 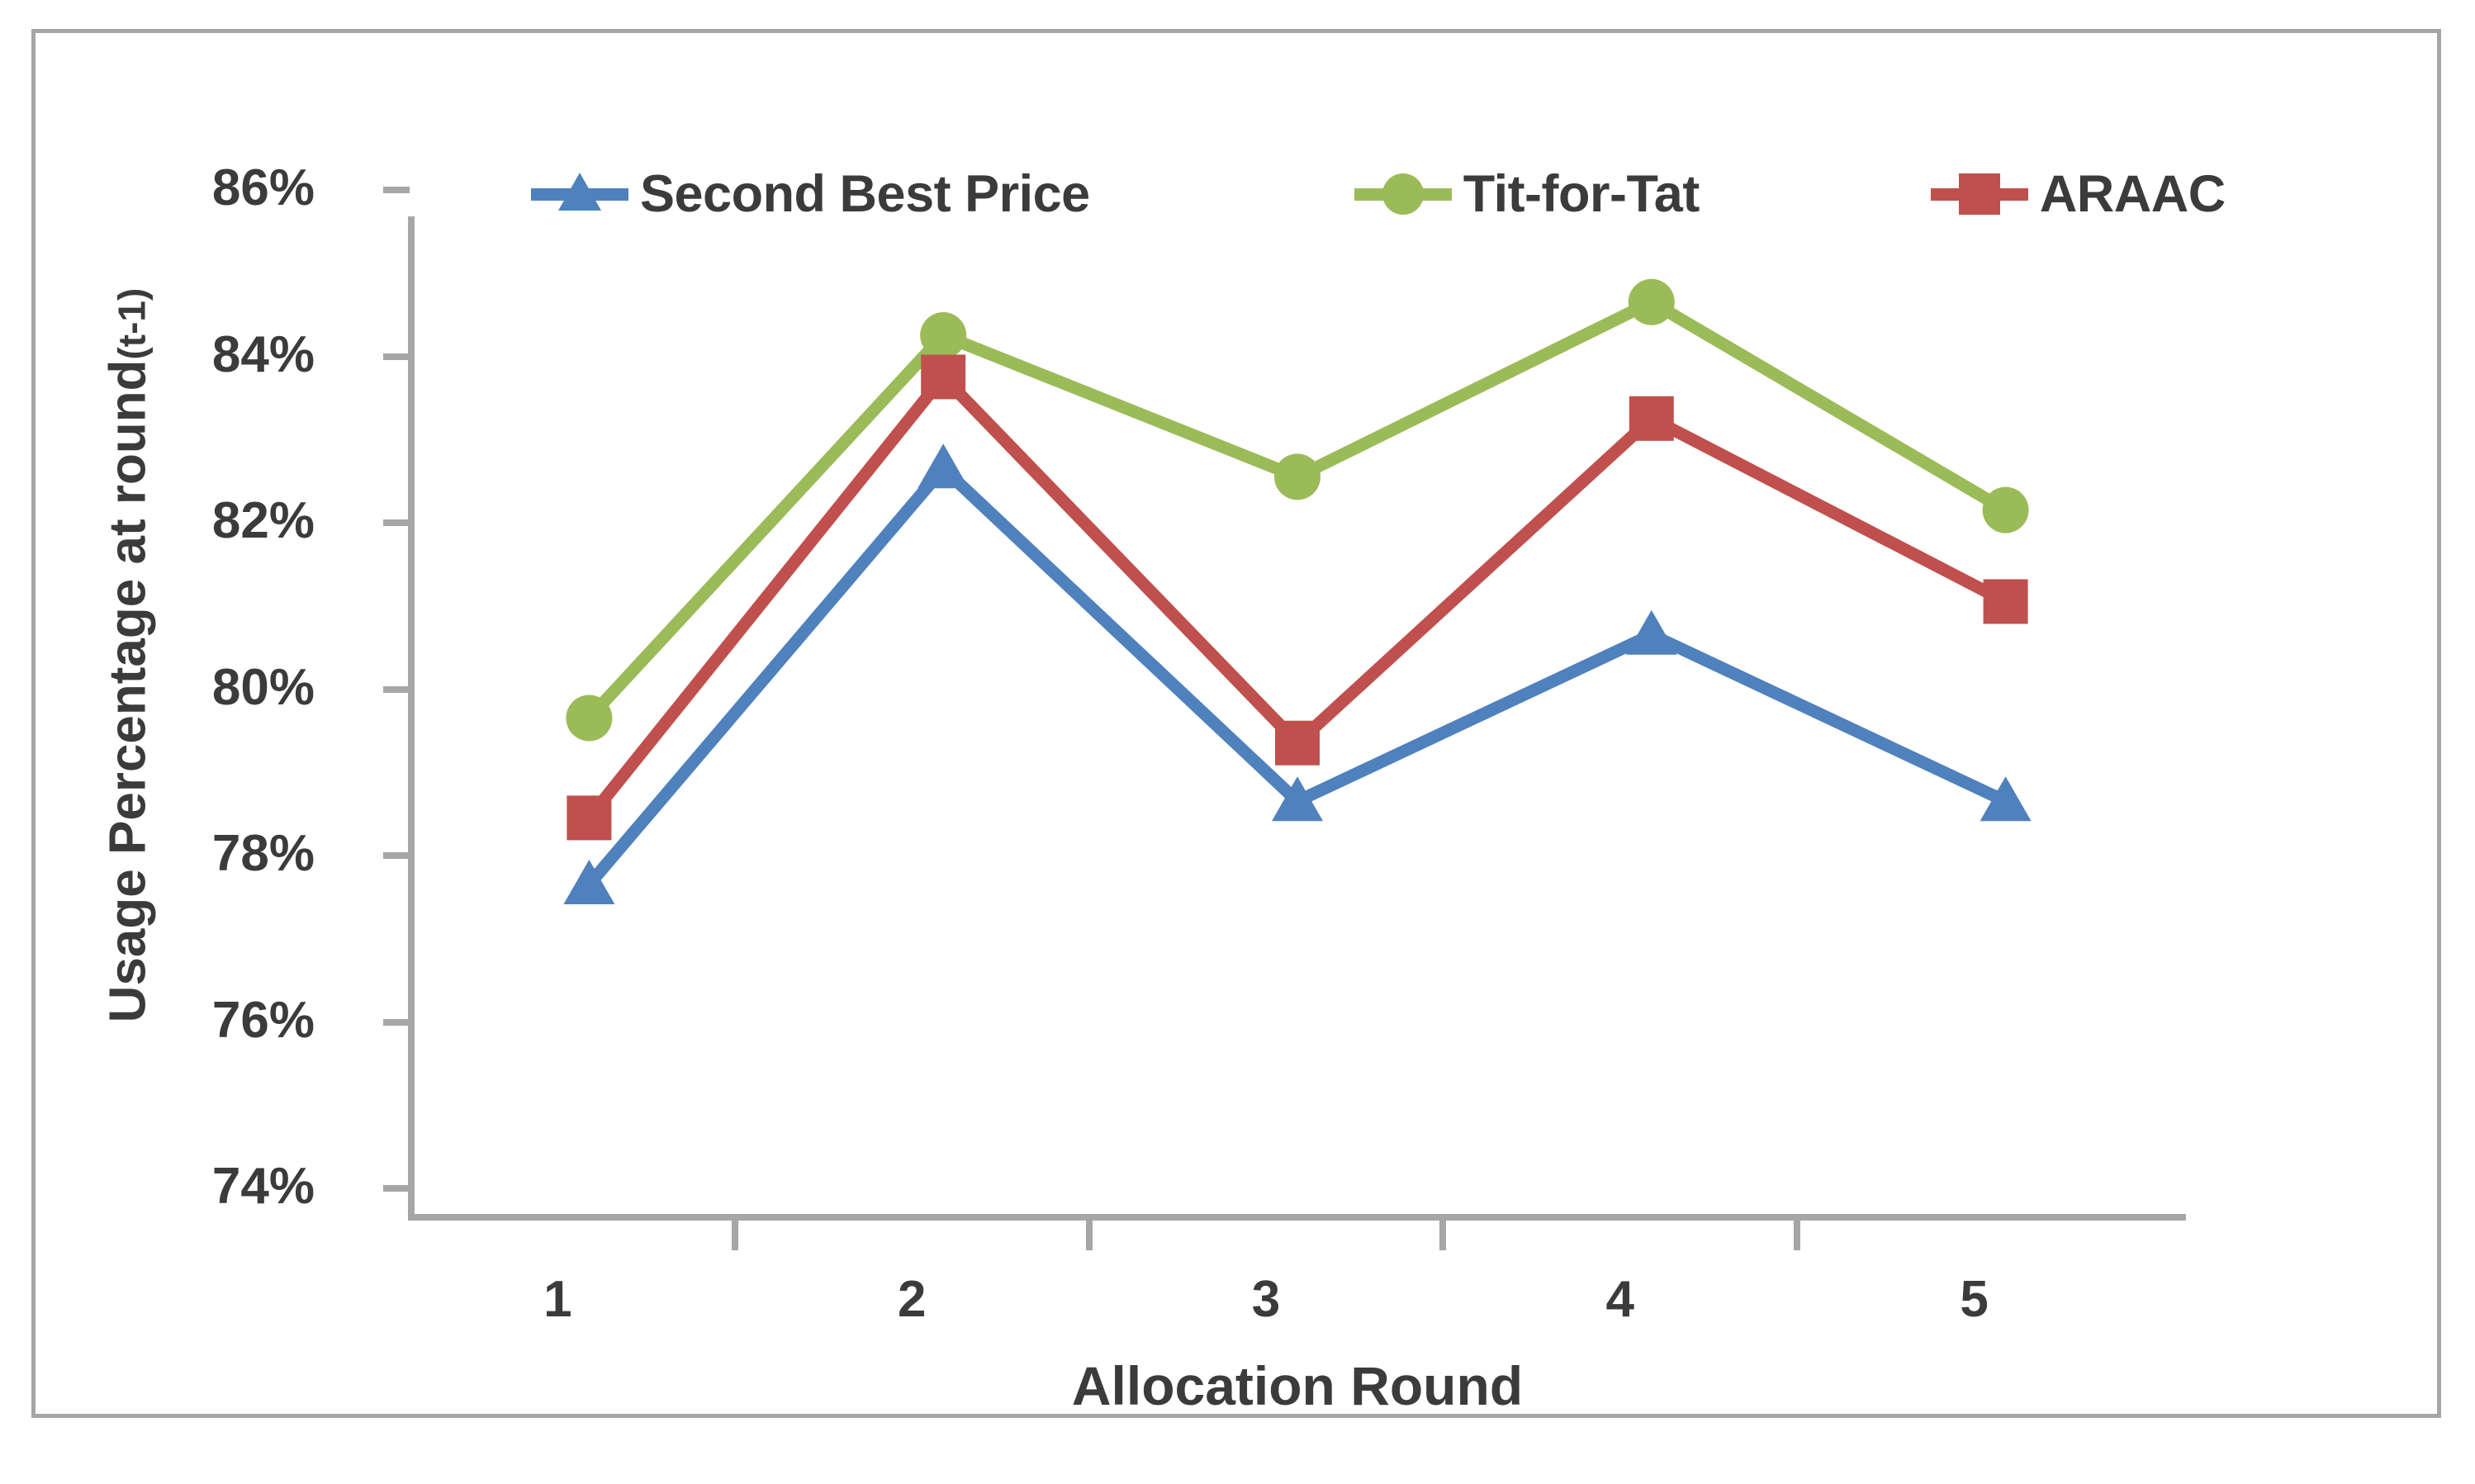 I want to click on x-axis-title: Allocation Round, so click(x=1298, y=1385).